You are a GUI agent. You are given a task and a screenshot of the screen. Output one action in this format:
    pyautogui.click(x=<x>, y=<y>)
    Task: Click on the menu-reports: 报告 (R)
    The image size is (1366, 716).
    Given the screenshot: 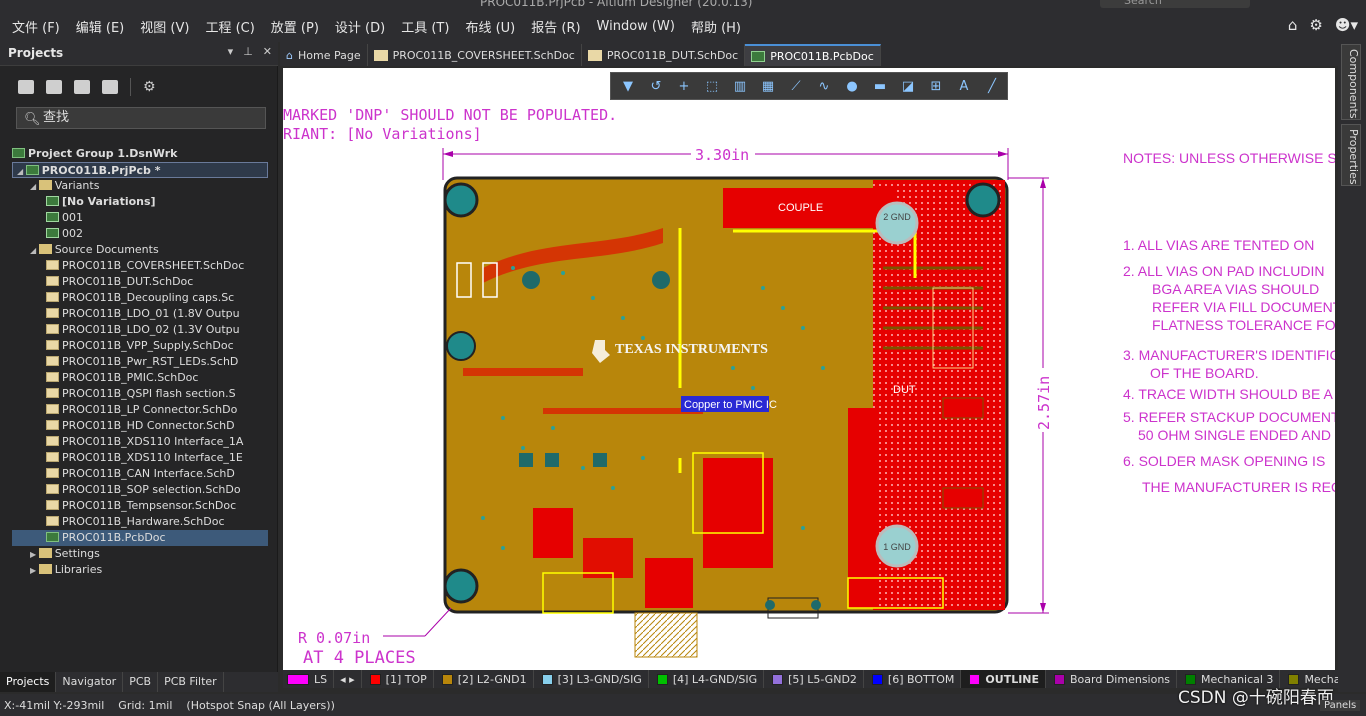 What is the action you would take?
    pyautogui.click(x=555, y=26)
    